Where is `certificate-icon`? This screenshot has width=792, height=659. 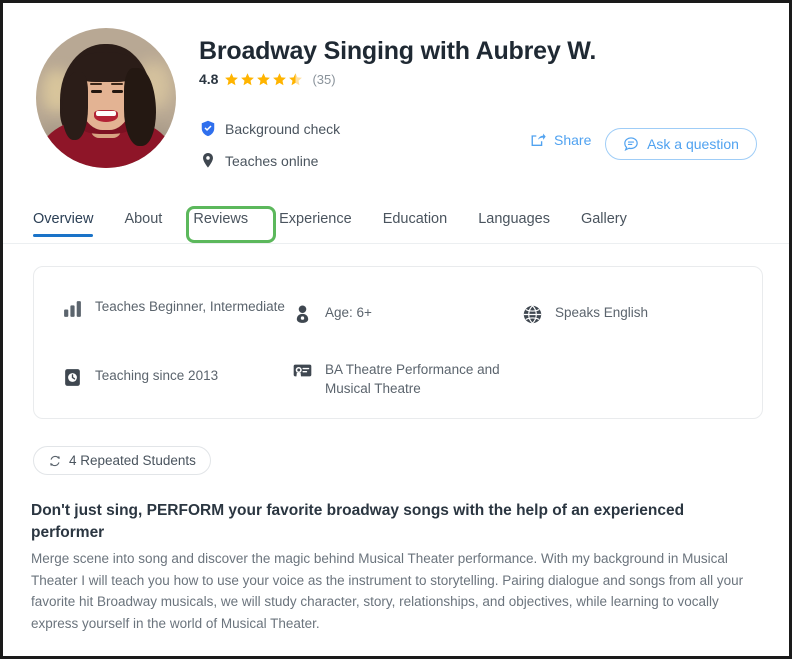
certificate-icon is located at coordinates (302, 371).